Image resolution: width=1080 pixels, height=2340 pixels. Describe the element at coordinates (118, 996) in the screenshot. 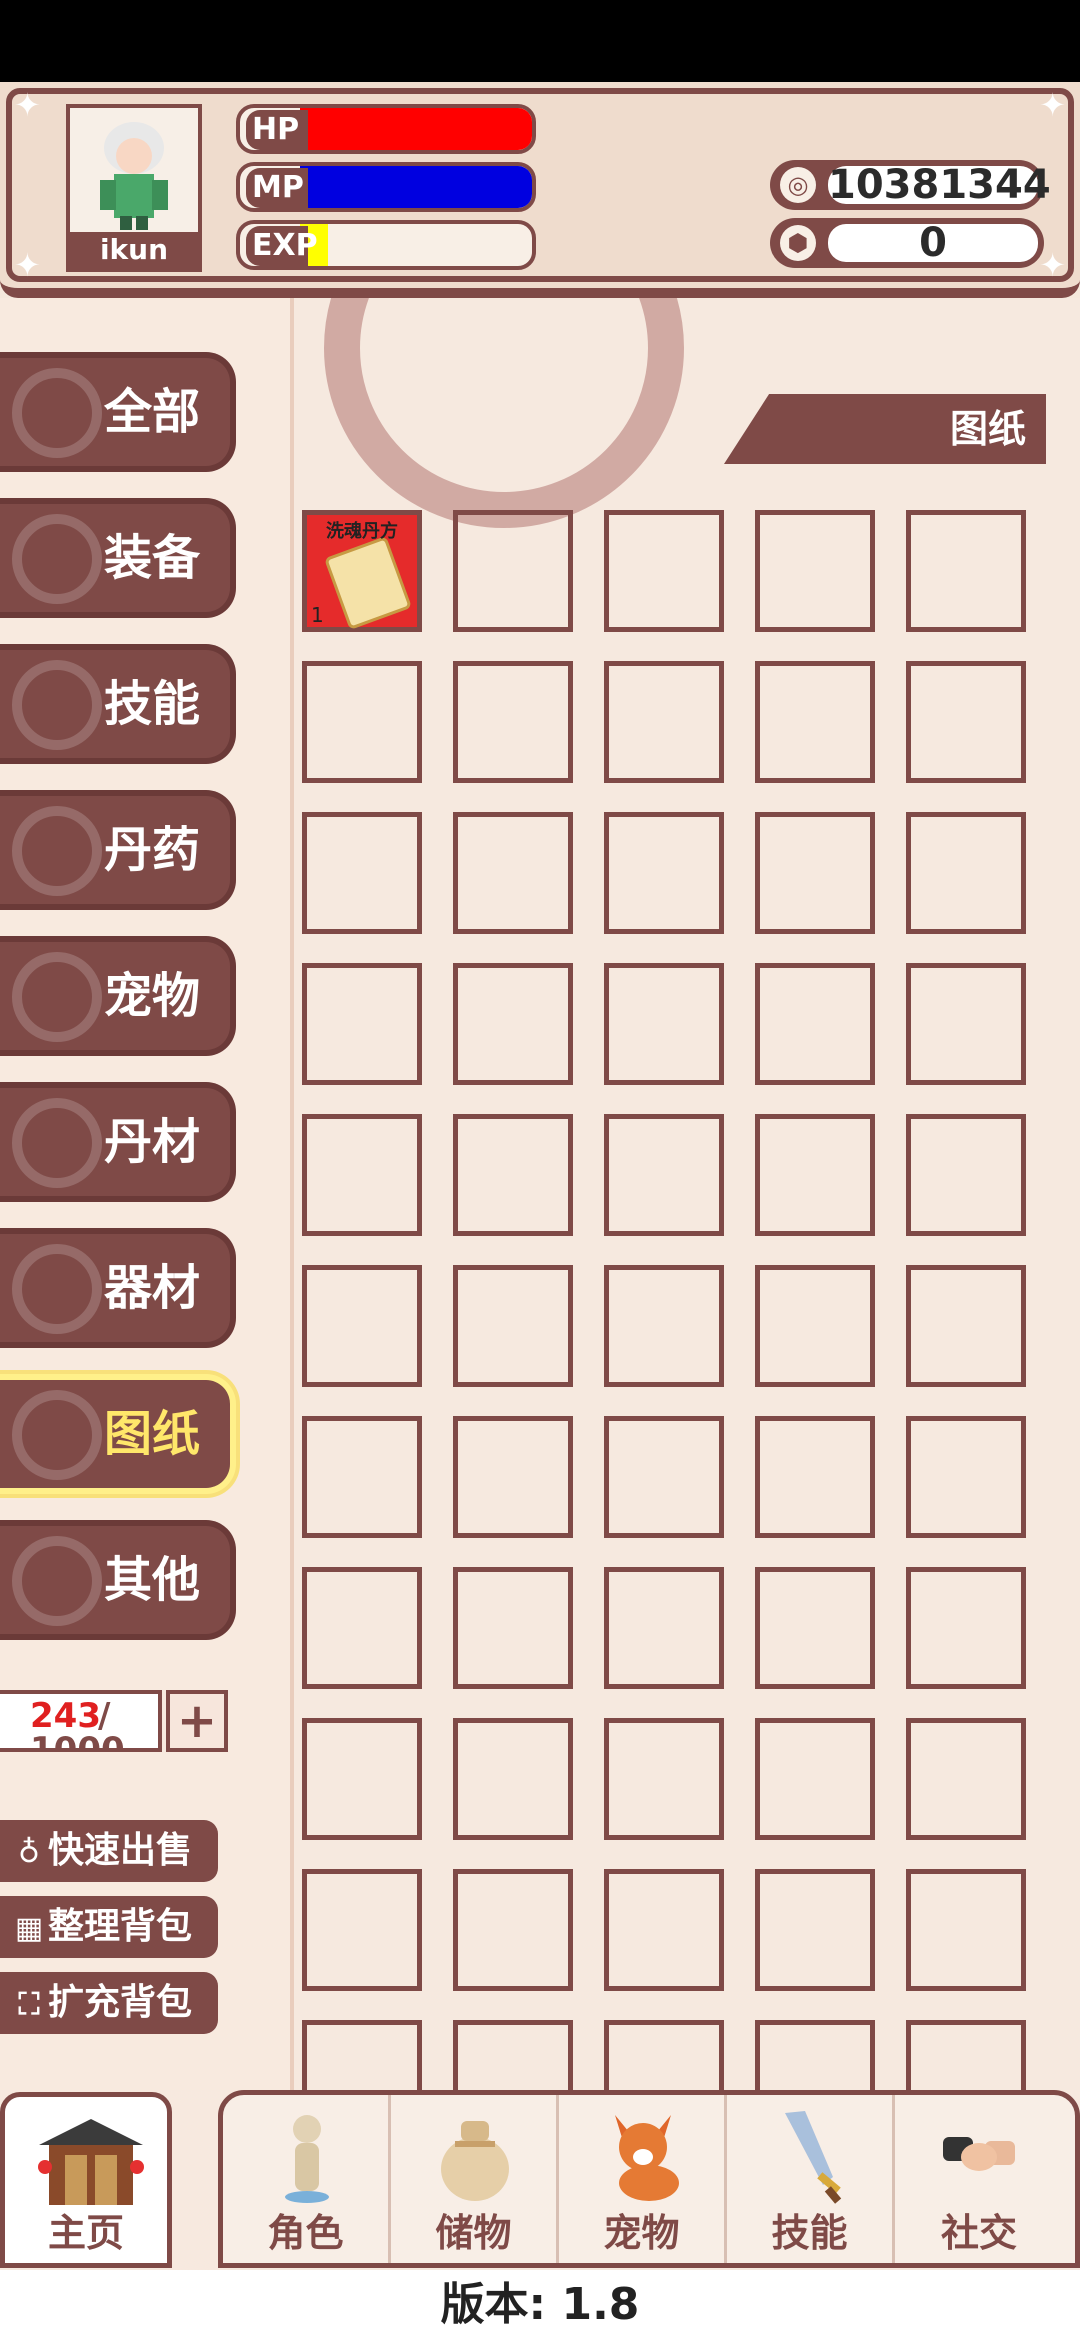

I see `sidebar-item-pets: 宠物` at that location.